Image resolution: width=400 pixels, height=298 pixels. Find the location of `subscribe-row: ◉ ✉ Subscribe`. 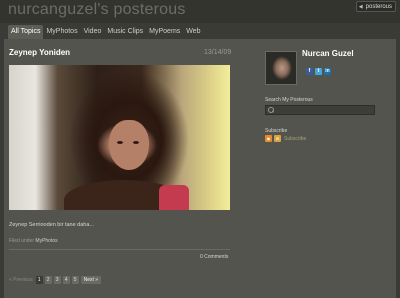

subscribe-row: ◉ ✉ Subscribe is located at coordinates (285, 138).